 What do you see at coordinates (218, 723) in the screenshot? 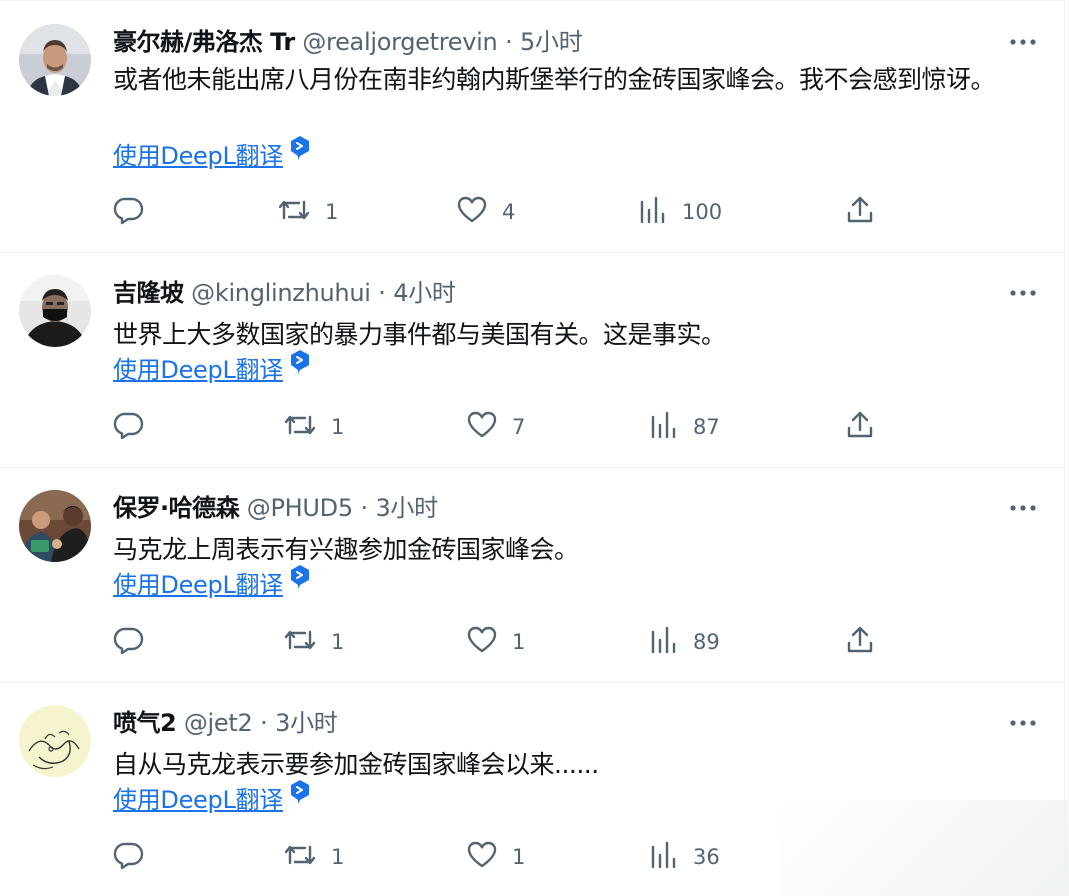
I see `author-handle: @jet2` at bounding box center [218, 723].